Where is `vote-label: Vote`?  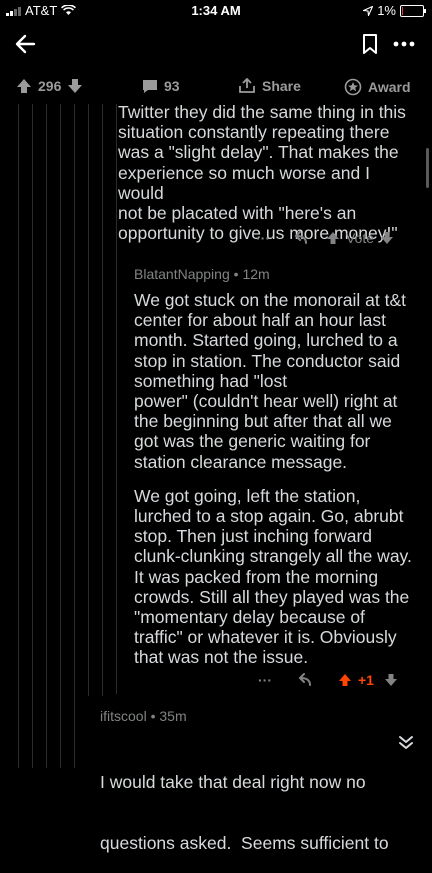 vote-label: Vote is located at coordinates (360, 238).